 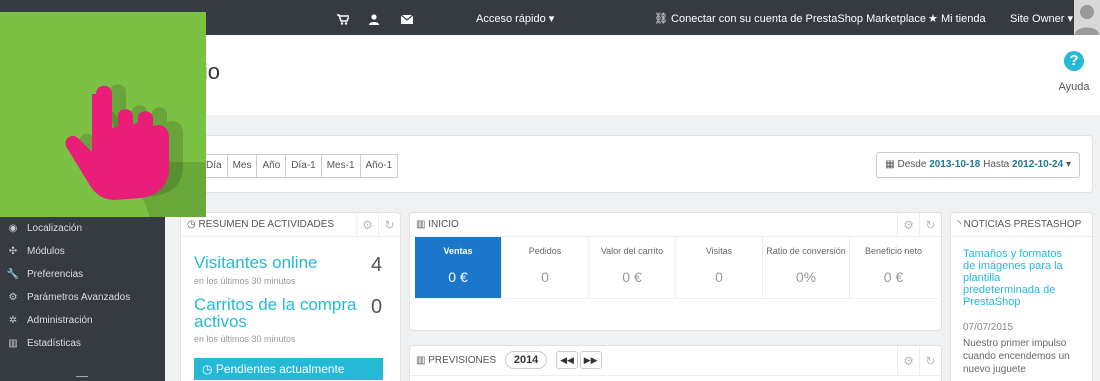 I want to click on period-prev-year-button: Año-1, so click(x=379, y=166).